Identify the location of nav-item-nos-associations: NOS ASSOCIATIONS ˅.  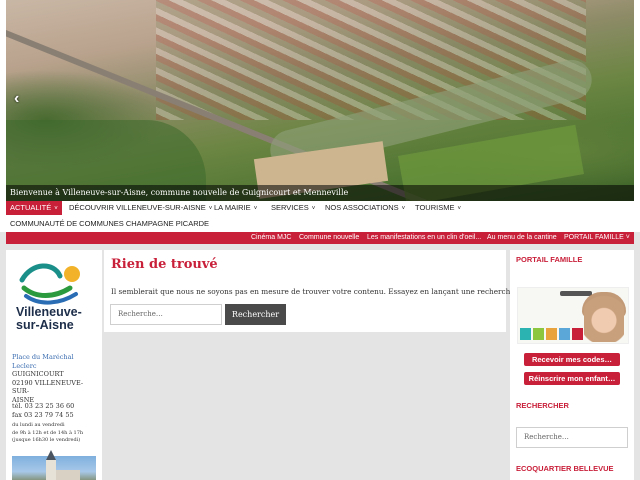
(365, 208).